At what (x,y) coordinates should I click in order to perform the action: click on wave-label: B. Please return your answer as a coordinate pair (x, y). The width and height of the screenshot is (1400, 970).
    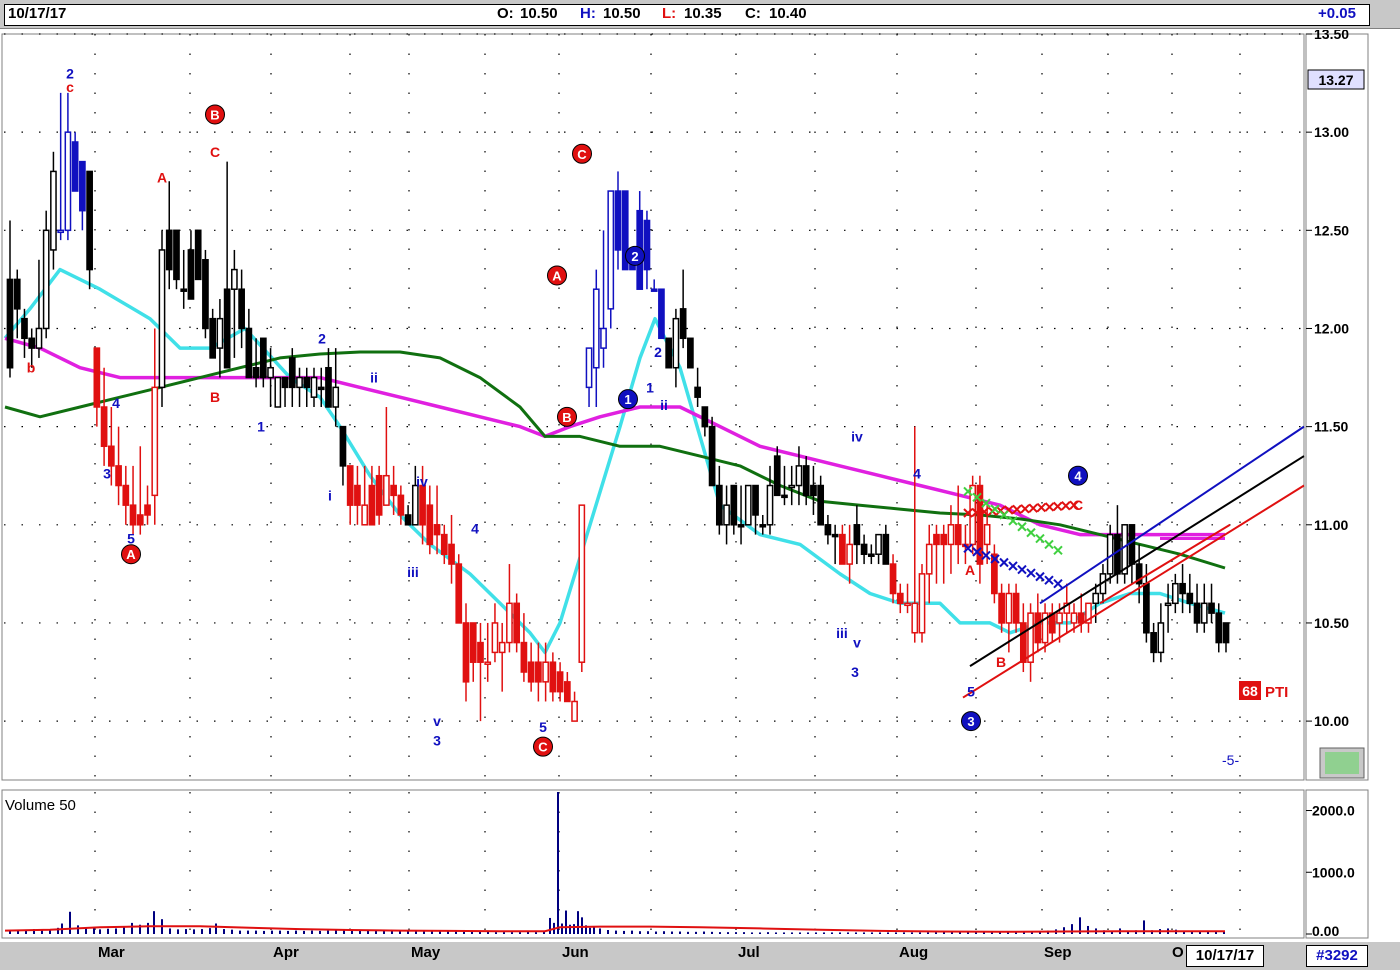
    Looking at the image, I should click on (1001, 662).